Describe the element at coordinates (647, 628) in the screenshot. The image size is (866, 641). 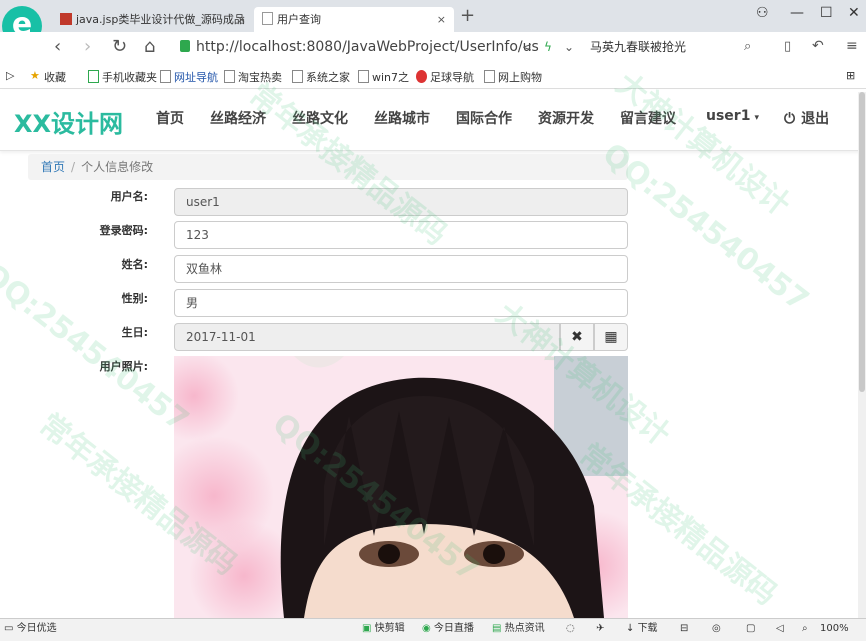
I see `status-item-label: 下载` at that location.